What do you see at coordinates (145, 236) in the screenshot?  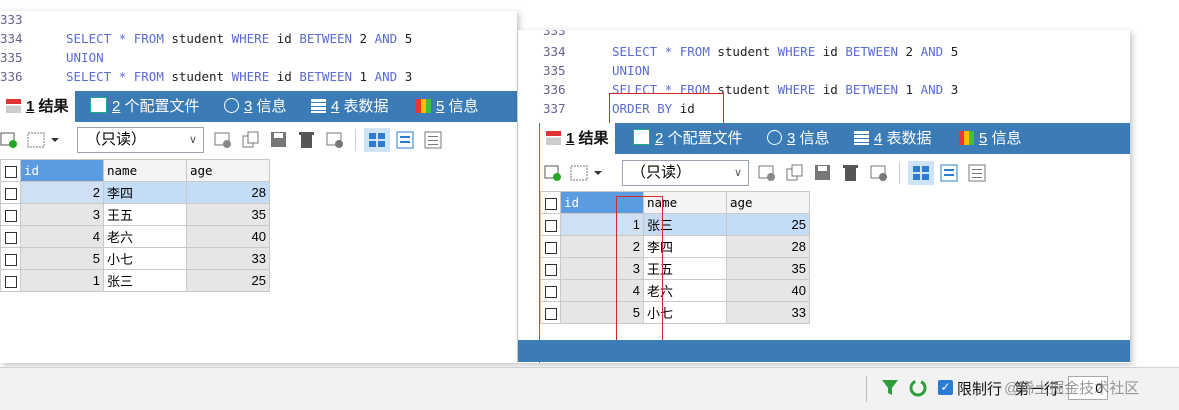 I see `cell-name: 老六` at bounding box center [145, 236].